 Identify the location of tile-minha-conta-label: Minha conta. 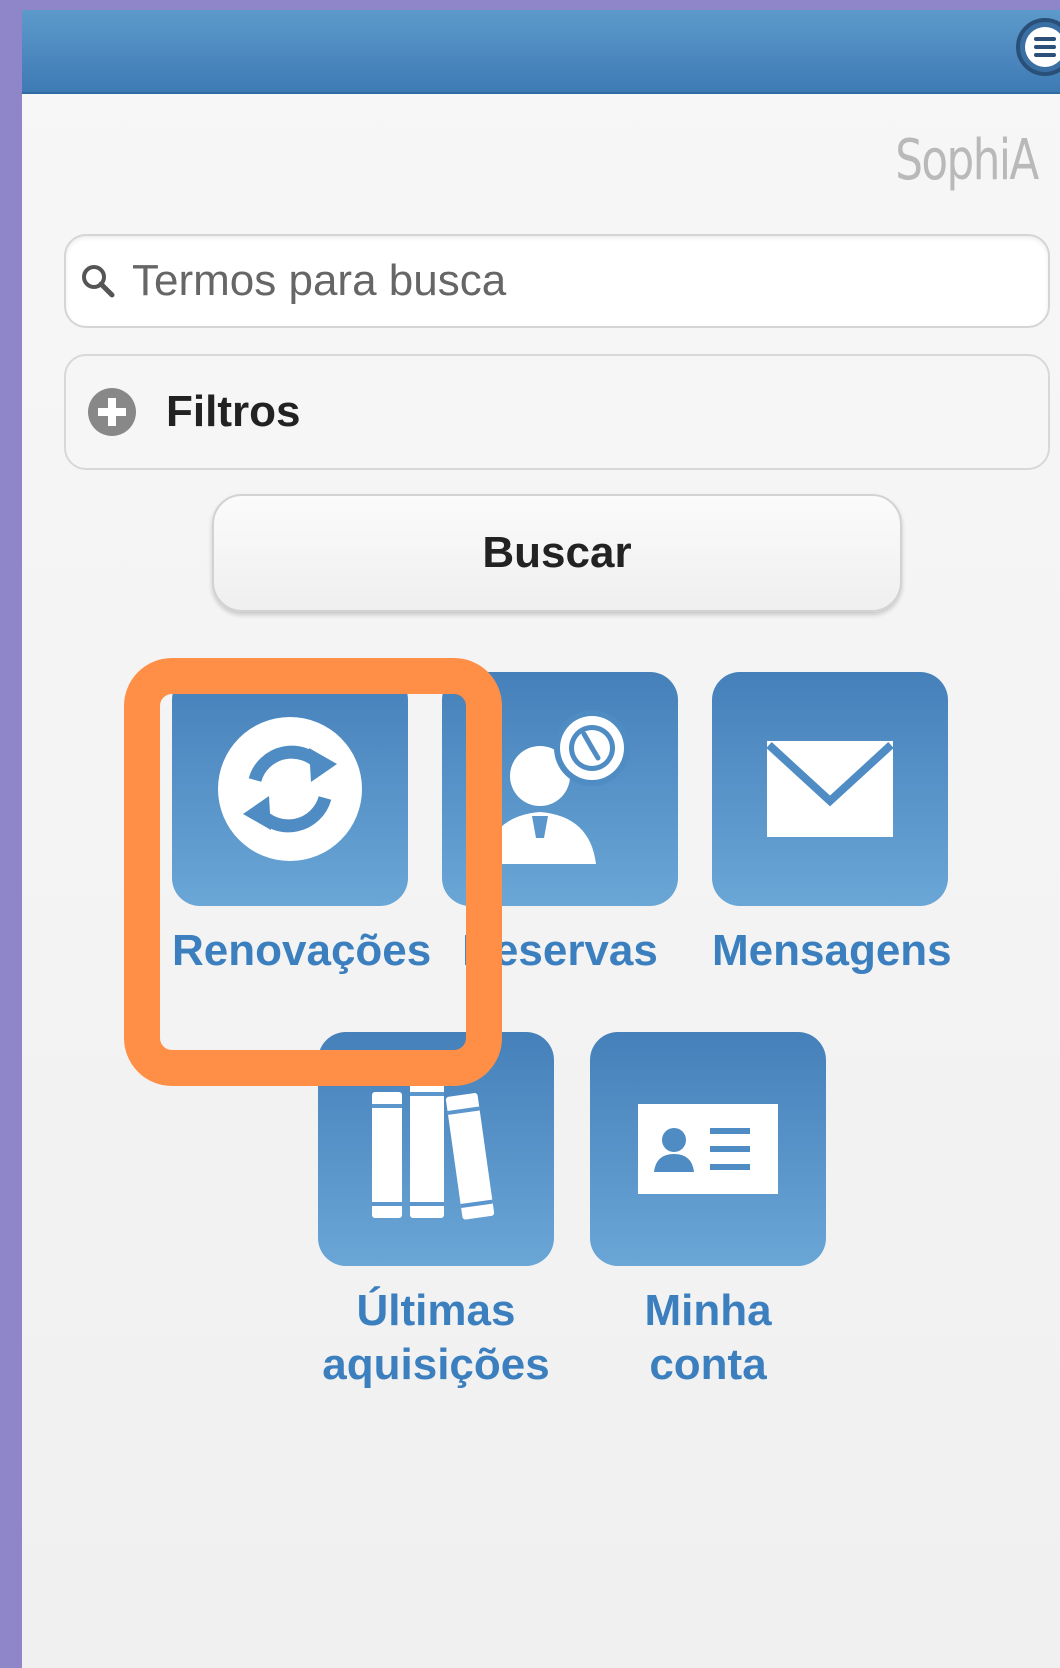
(708, 1338).